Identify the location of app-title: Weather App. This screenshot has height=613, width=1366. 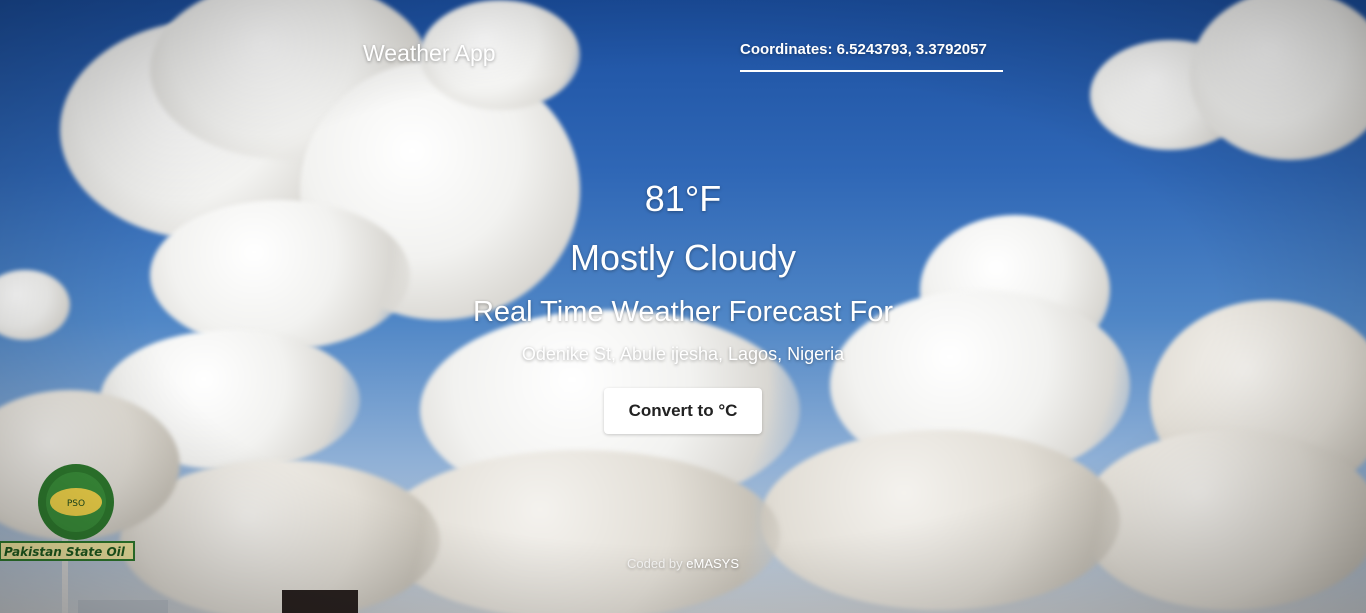
(429, 53).